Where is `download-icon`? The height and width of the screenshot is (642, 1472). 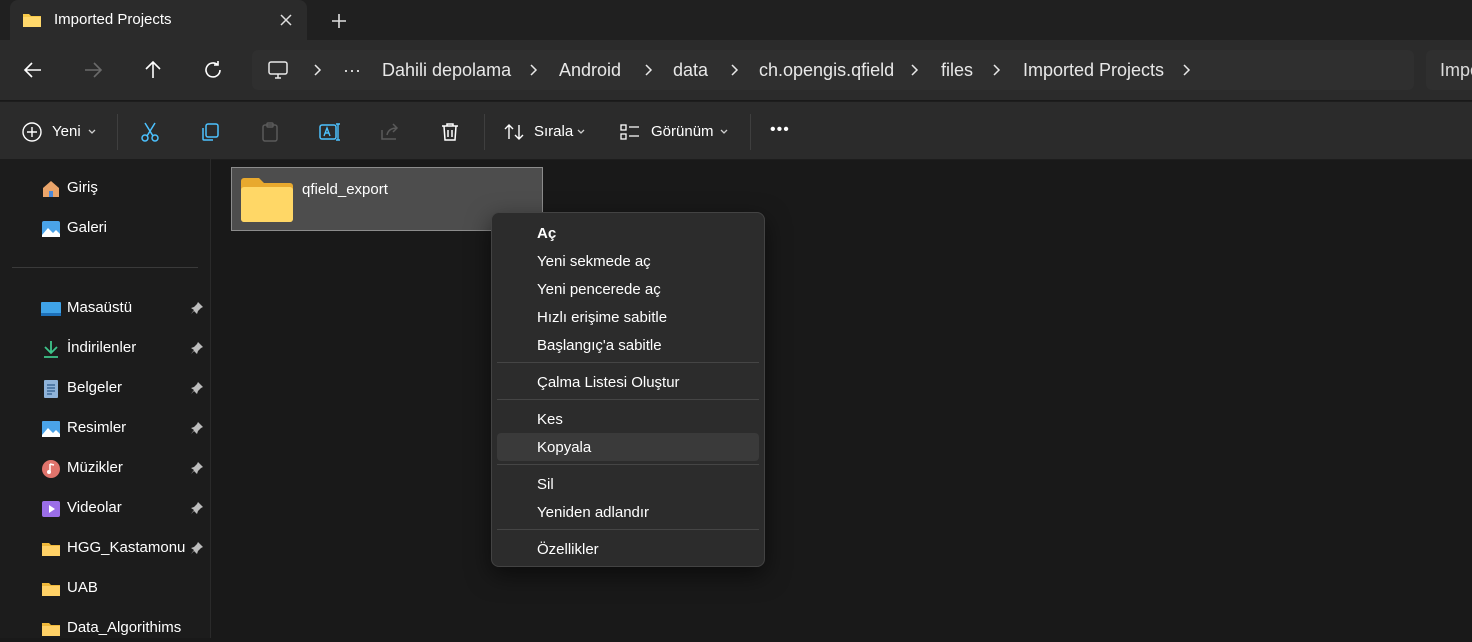
download-icon is located at coordinates (51, 349).